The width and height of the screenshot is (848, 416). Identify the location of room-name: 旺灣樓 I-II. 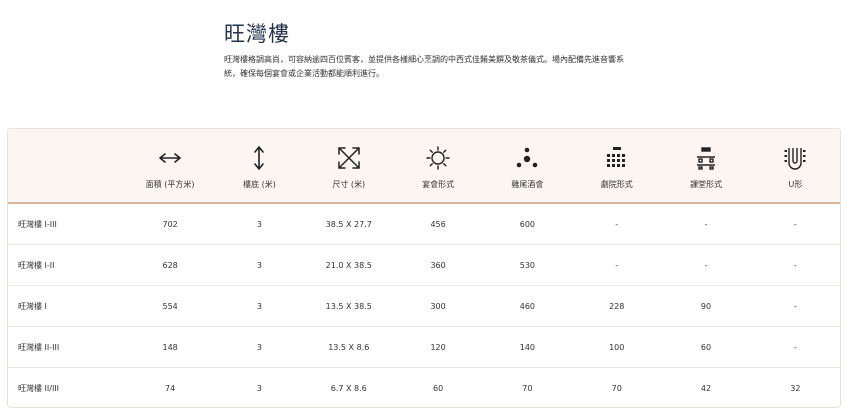
(36, 265).